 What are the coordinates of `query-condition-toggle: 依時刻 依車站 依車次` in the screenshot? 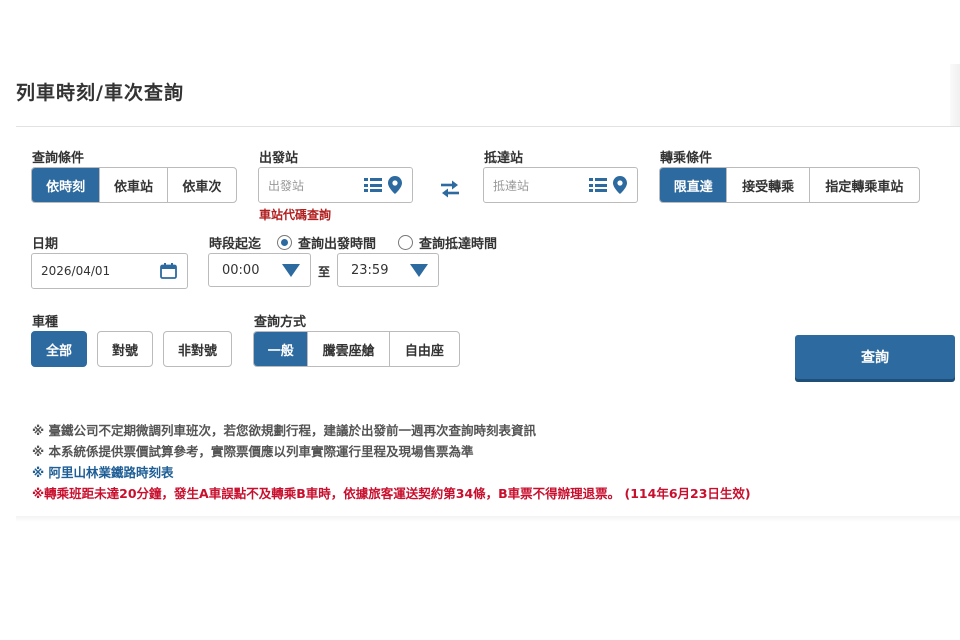 It's located at (134, 185).